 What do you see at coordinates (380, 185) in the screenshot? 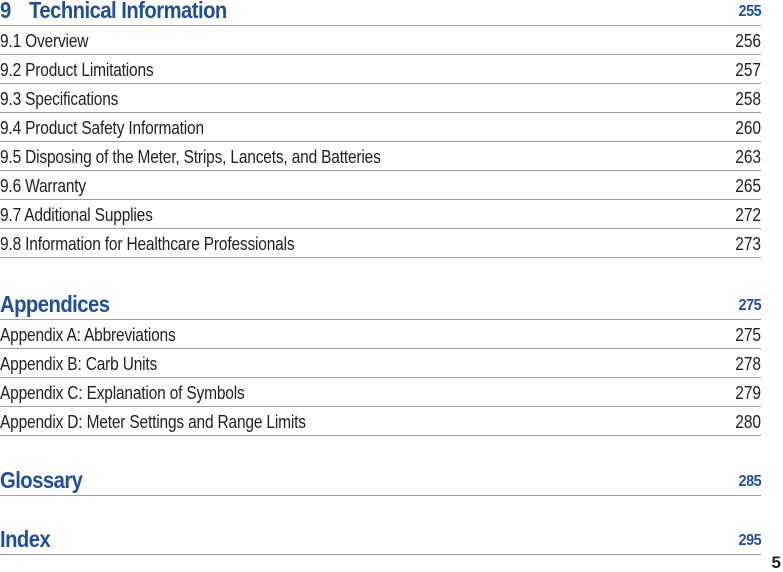
I see `toc-entry: 9.6 Warranty 265` at bounding box center [380, 185].